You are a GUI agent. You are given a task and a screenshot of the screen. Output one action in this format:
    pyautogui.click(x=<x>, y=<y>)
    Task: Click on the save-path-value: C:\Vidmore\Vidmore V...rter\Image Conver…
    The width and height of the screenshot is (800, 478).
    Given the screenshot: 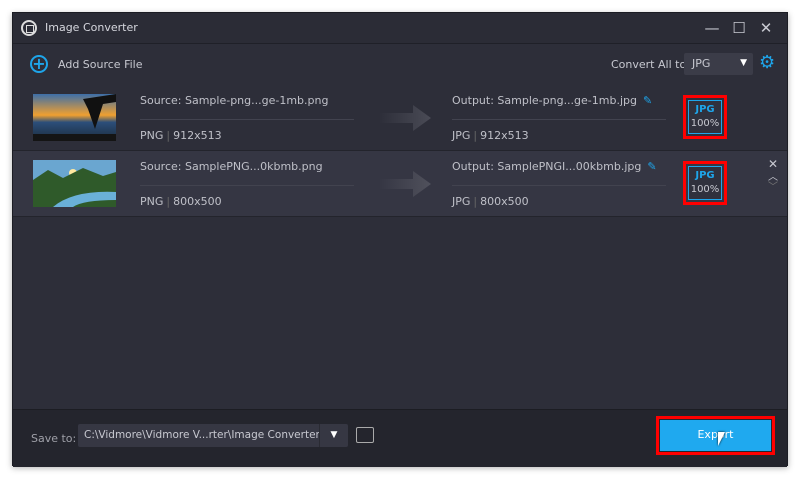 What is the action you would take?
    pyautogui.click(x=202, y=435)
    